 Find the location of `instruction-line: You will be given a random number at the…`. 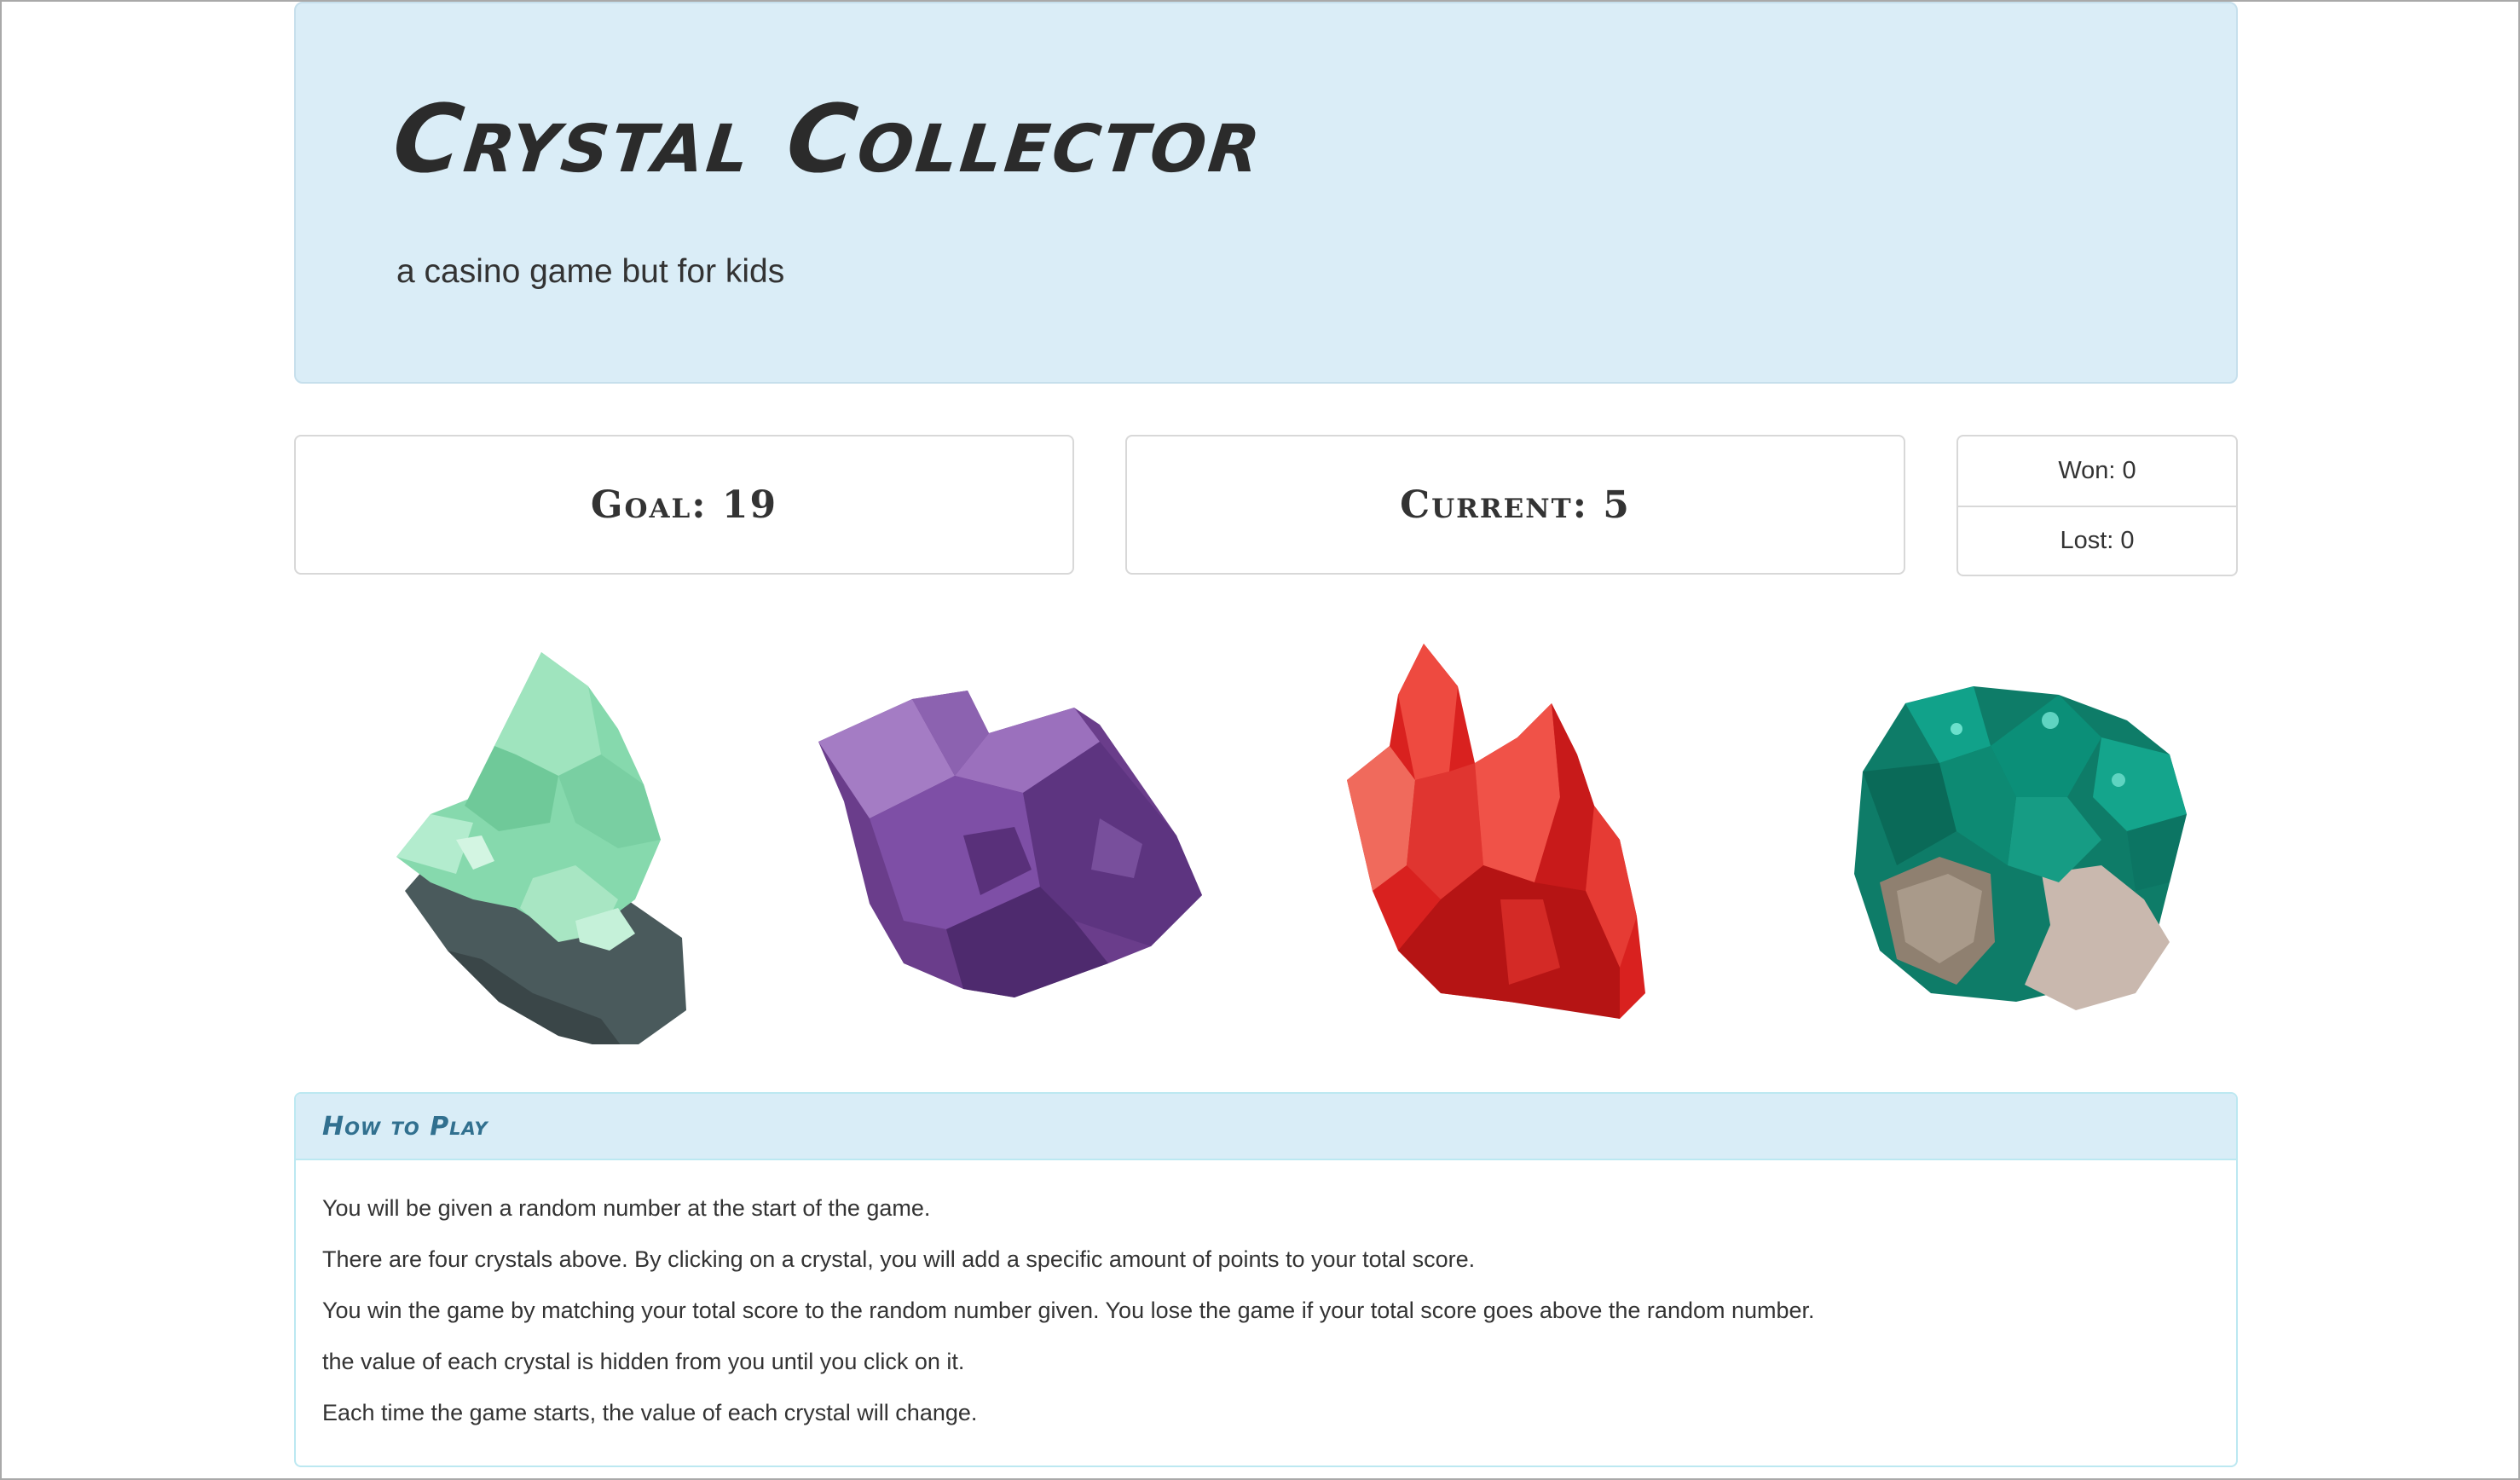

instruction-line: You will be given a random number at the… is located at coordinates (626, 1208).